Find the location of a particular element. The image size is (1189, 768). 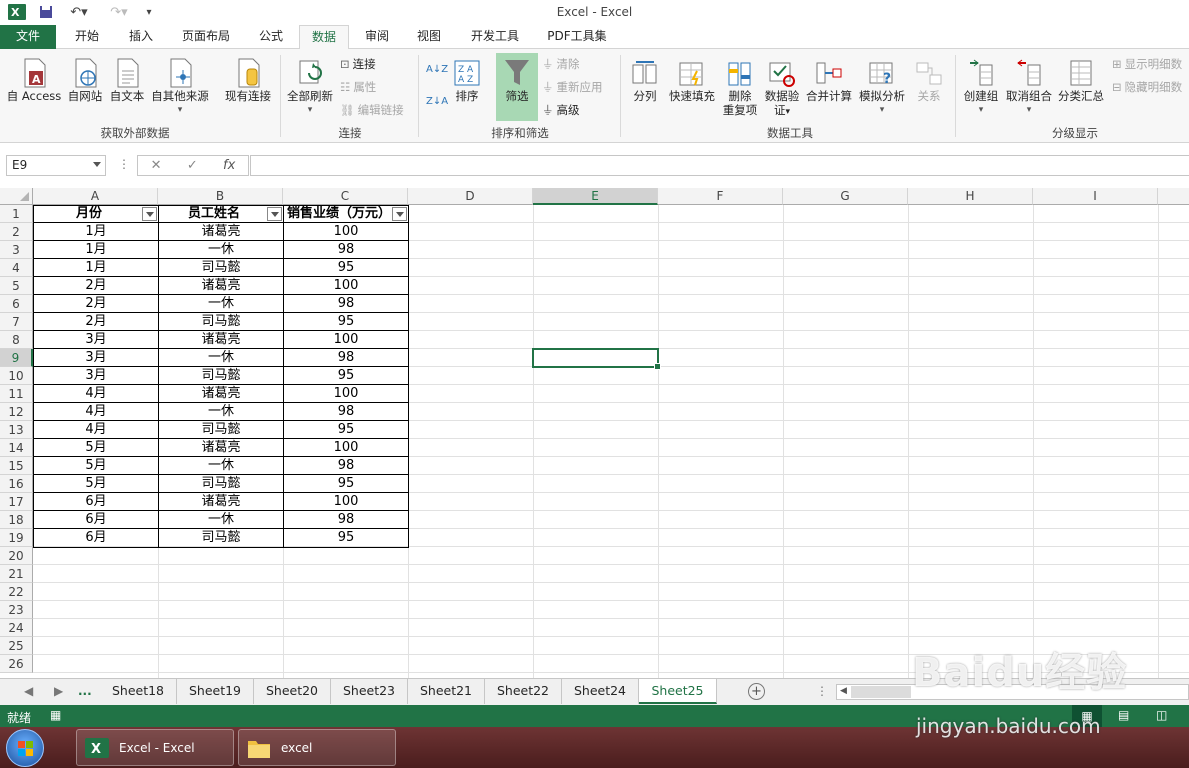

select-all-corner is located at coordinates (16, 196).